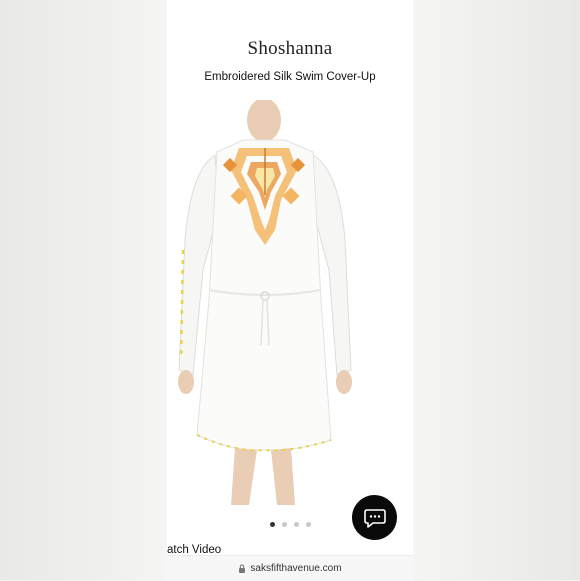 This screenshot has width=580, height=581. Describe the element at coordinates (290, 77) in the screenshot. I see `product-title: Embroidered Silk Swim Cover-Up` at that location.